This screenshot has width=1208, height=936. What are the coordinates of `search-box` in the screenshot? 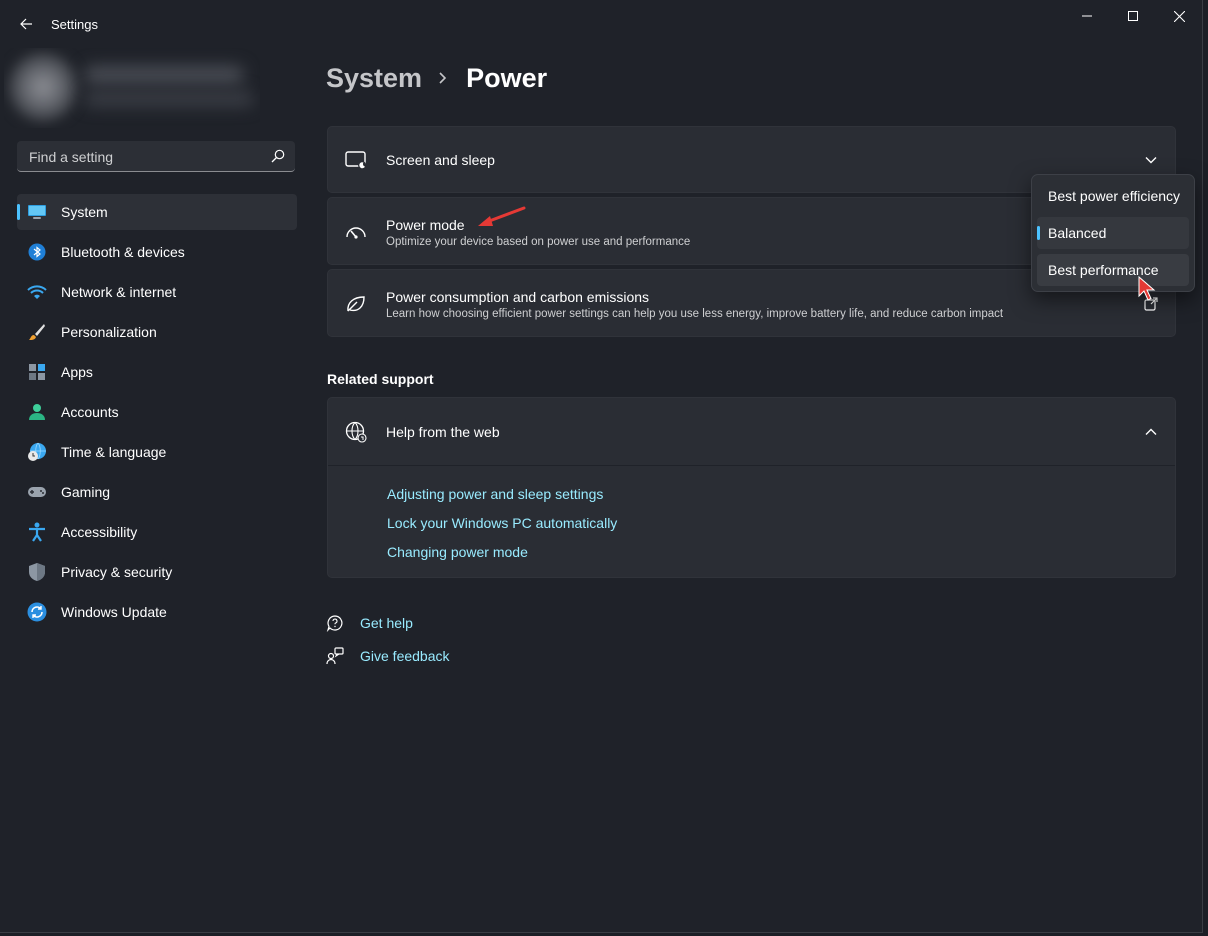 It's located at (156, 157).